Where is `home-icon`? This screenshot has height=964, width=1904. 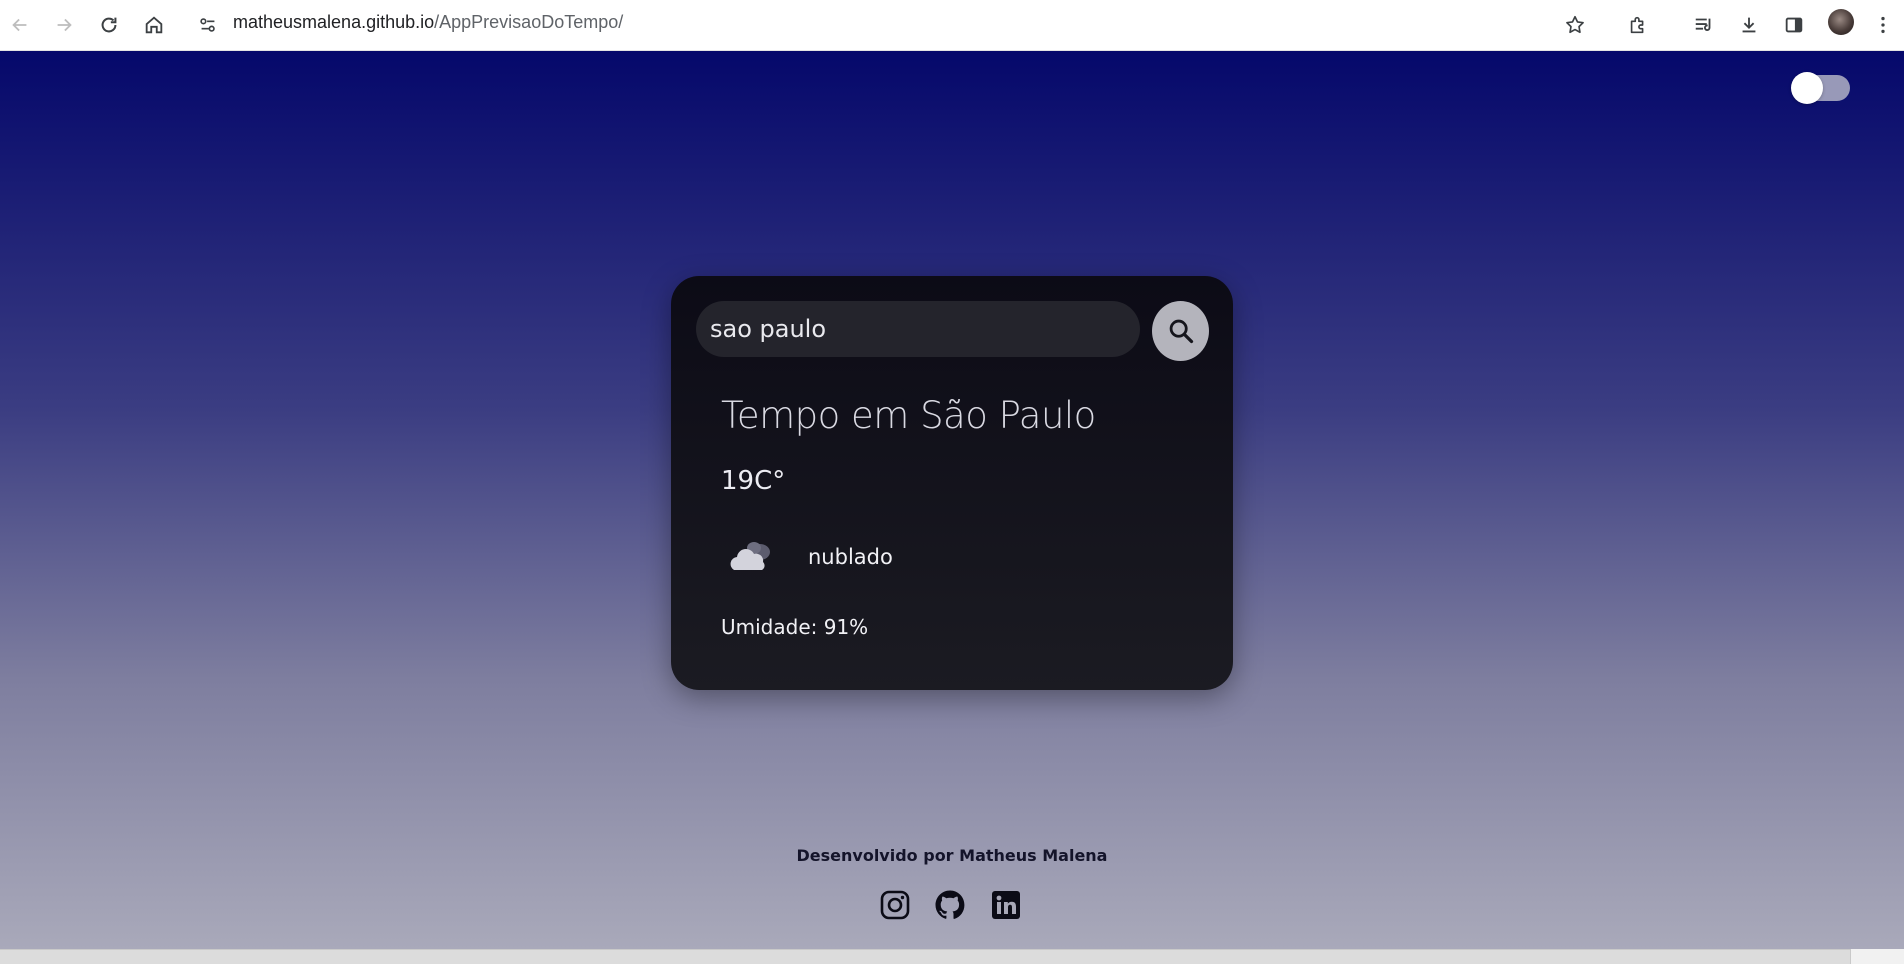
home-icon is located at coordinates (154, 25).